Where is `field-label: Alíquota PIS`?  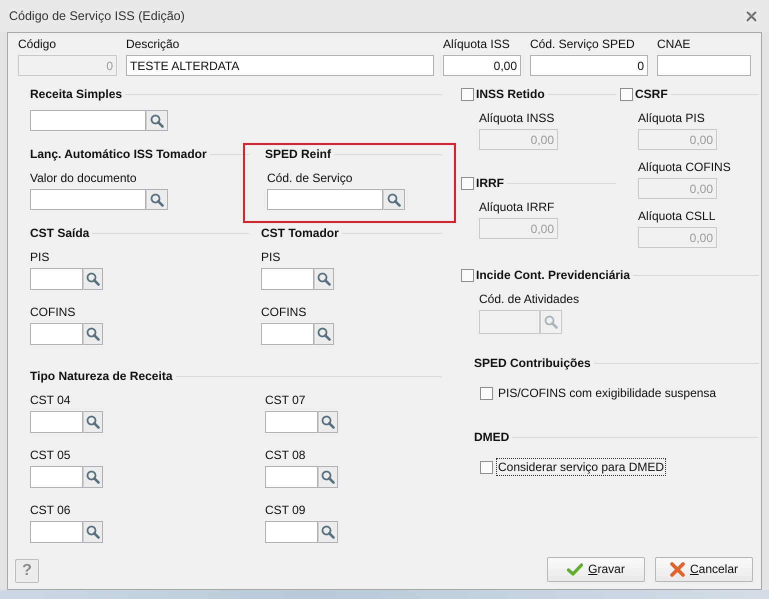
field-label: Alíquota PIS is located at coordinates (672, 118).